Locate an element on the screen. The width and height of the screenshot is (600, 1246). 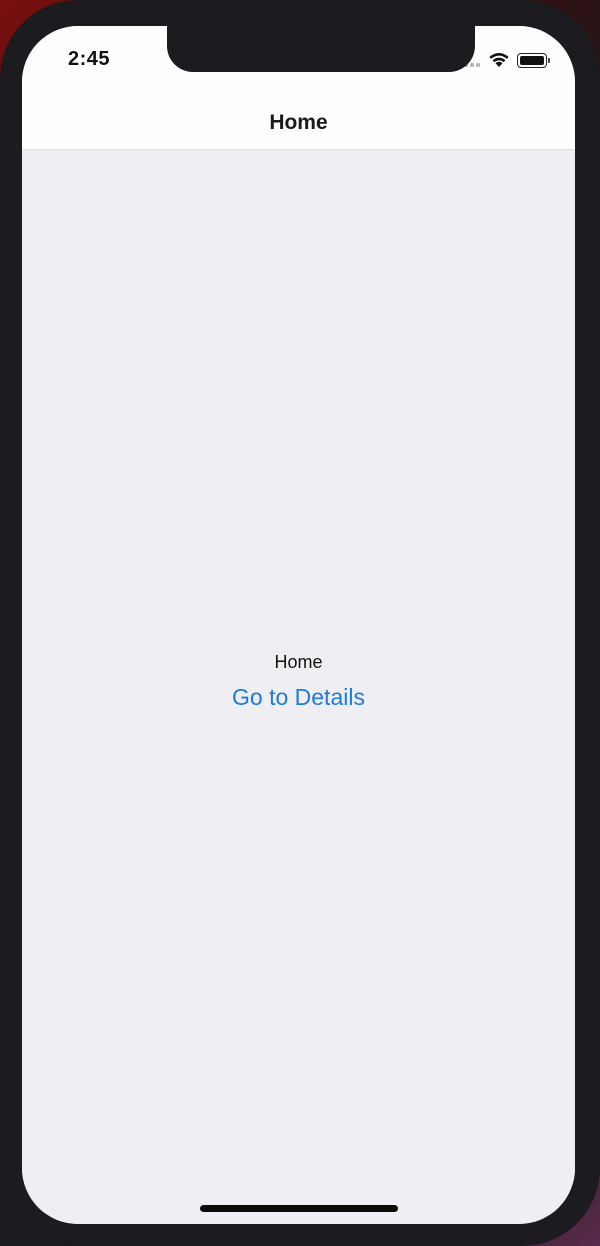
home-indicator is located at coordinates (299, 1208).